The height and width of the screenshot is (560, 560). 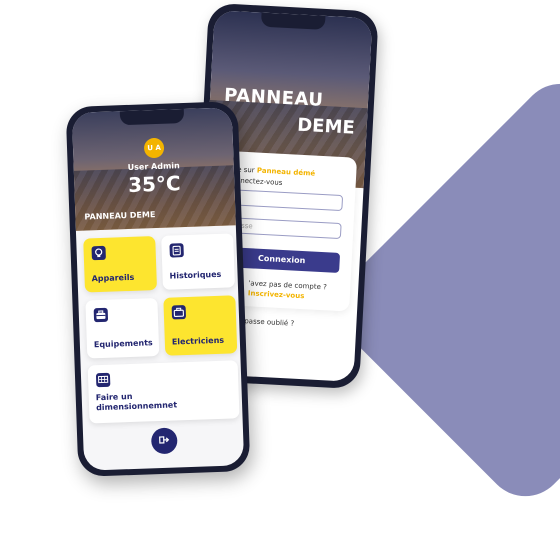 I want to click on tile-dimensionnement: Faire un dimensionnemnet, so click(x=163, y=392).